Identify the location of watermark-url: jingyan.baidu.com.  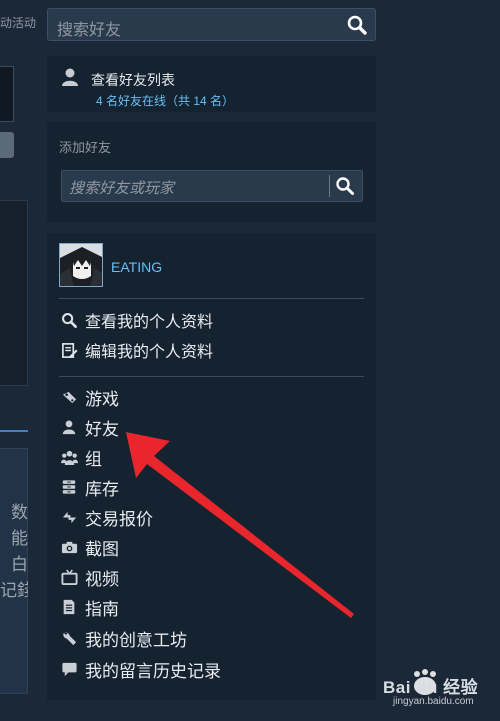
(433, 701).